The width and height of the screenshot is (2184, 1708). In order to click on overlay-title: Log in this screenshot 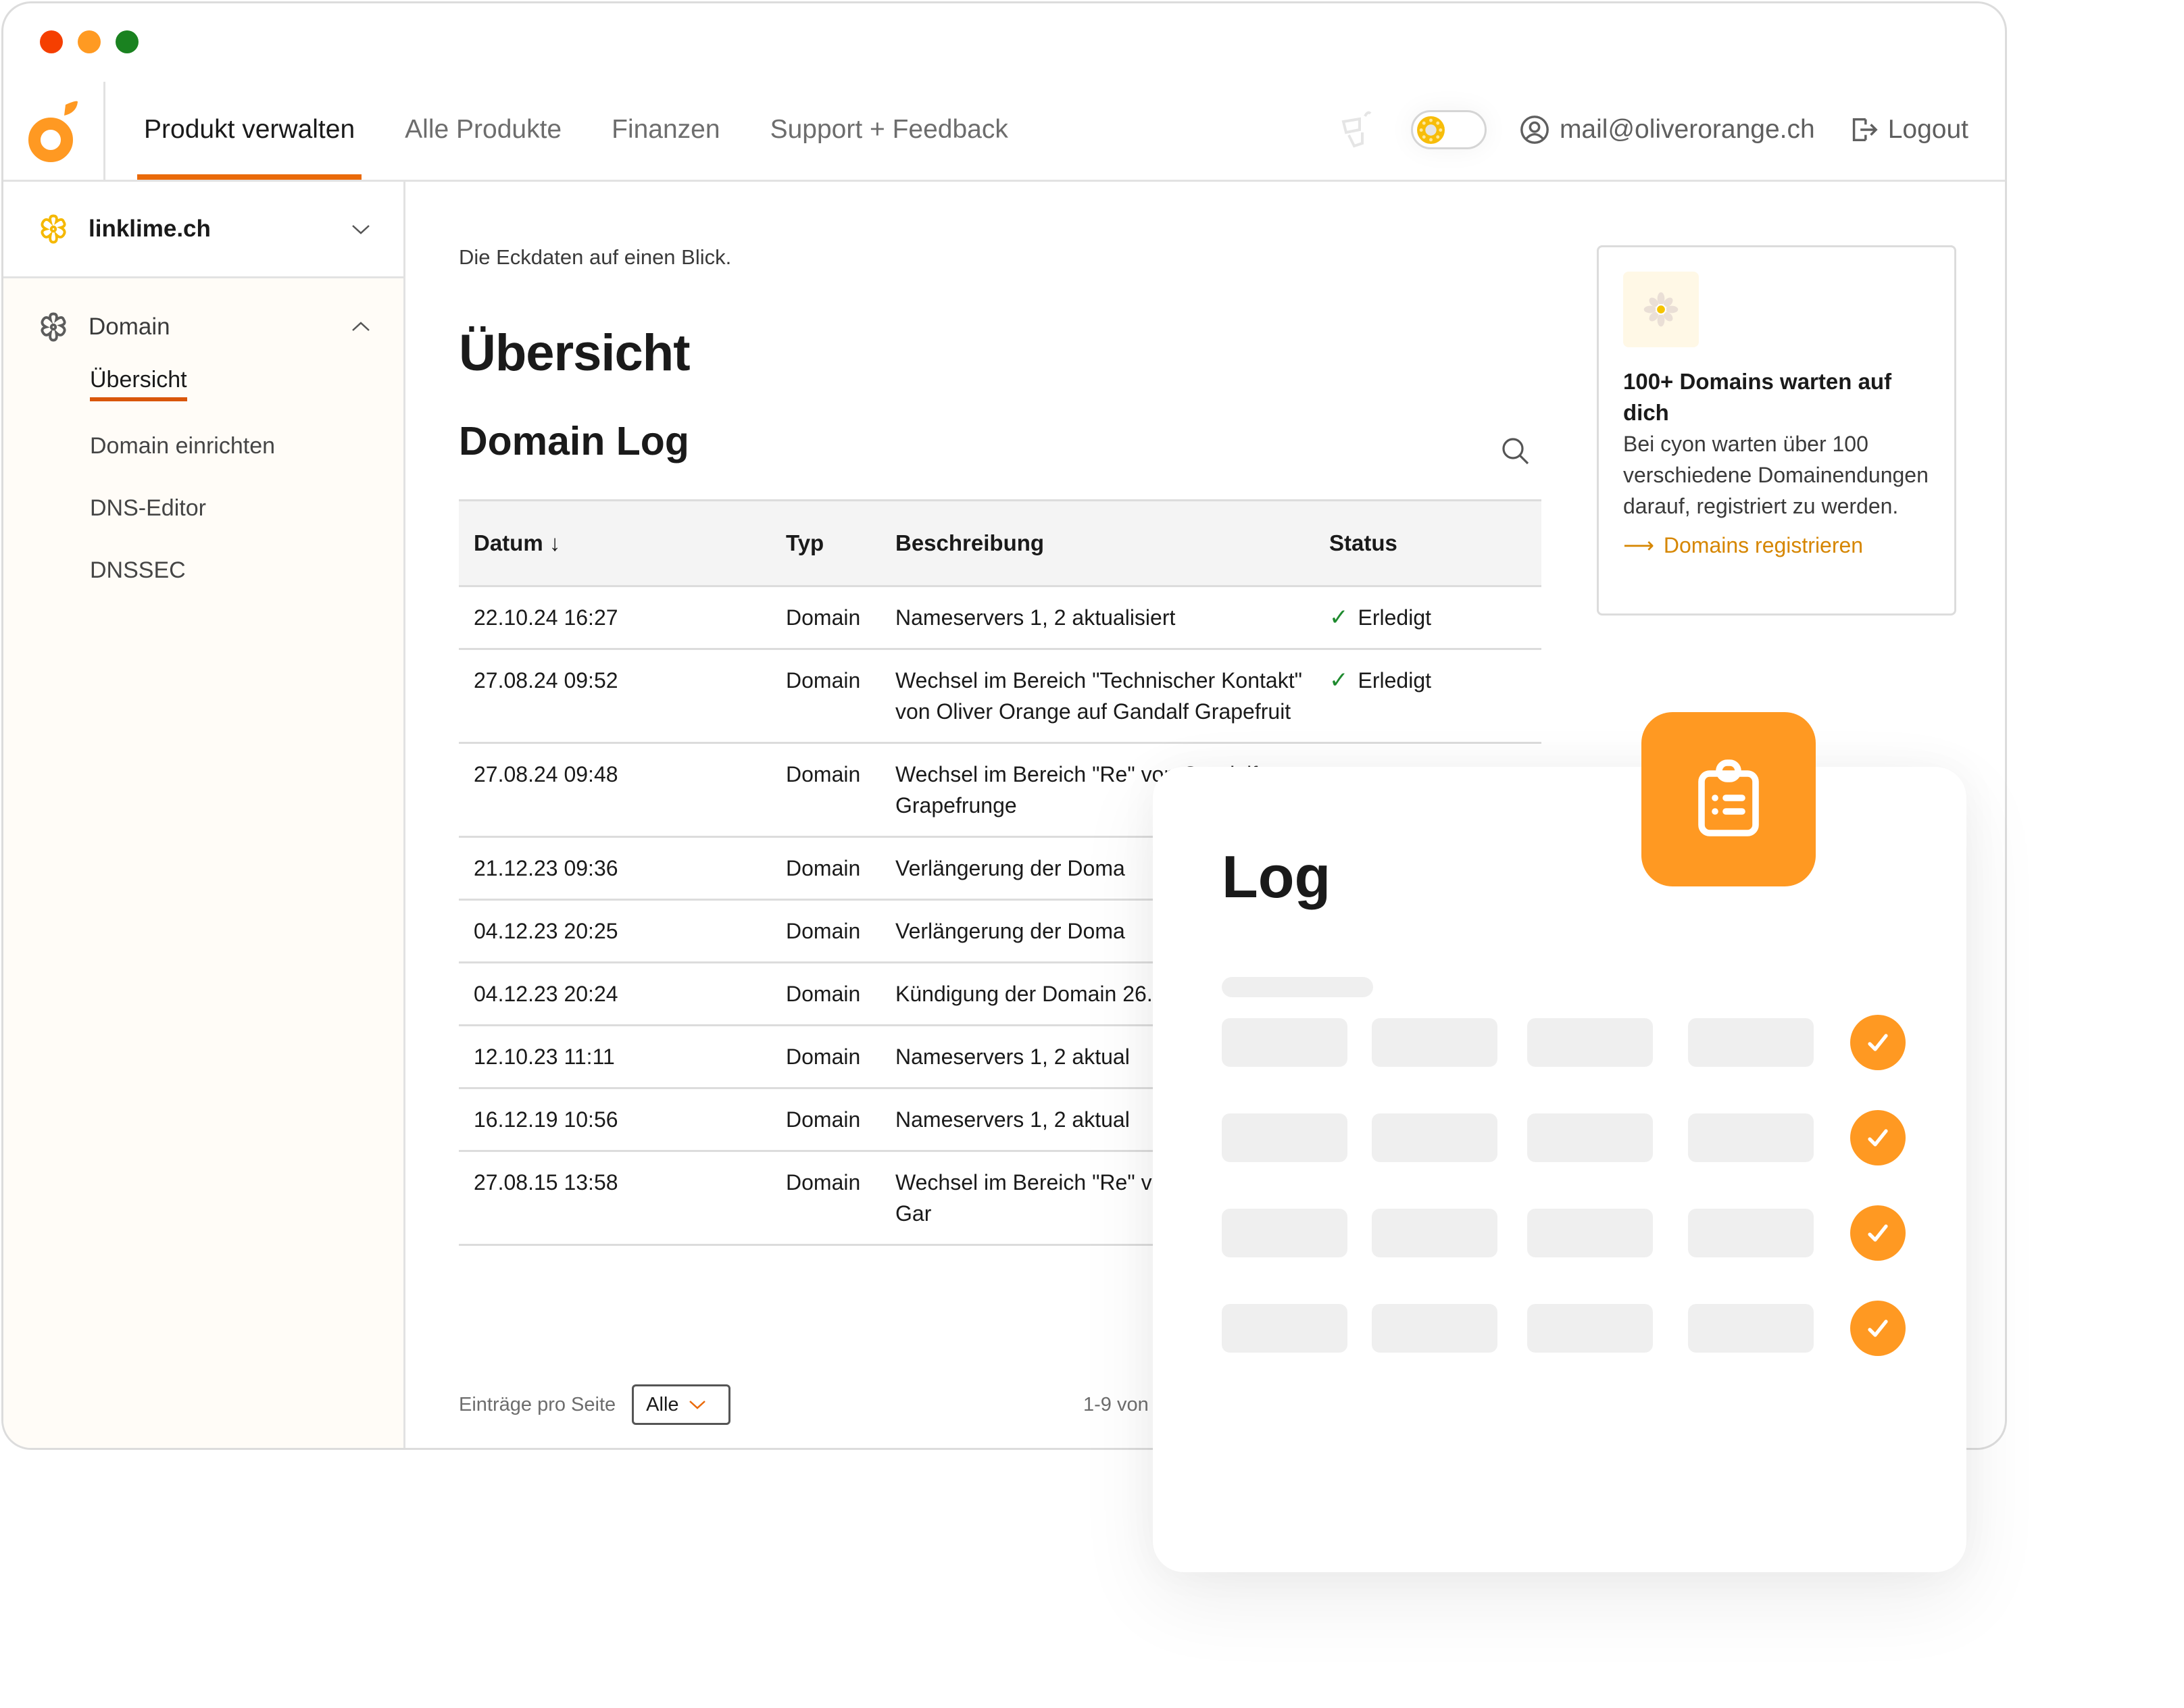, I will do `click(1277, 876)`.